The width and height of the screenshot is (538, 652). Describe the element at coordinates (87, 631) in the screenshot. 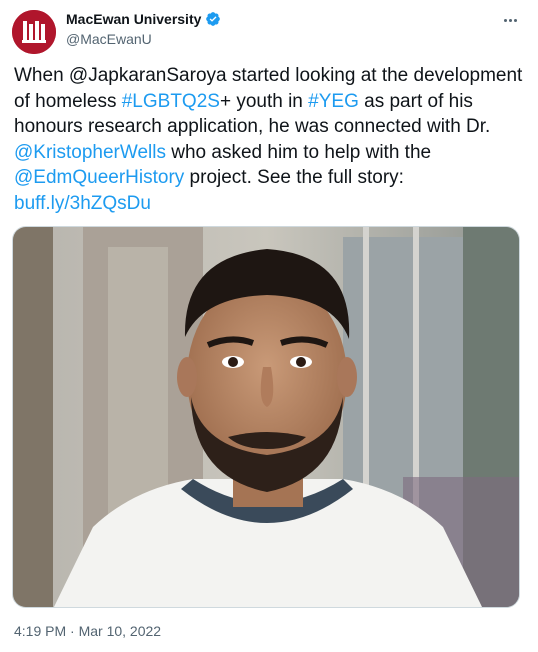

I see `tweet-timestamp: 4:19 PM · Mar 10, 2022` at that location.